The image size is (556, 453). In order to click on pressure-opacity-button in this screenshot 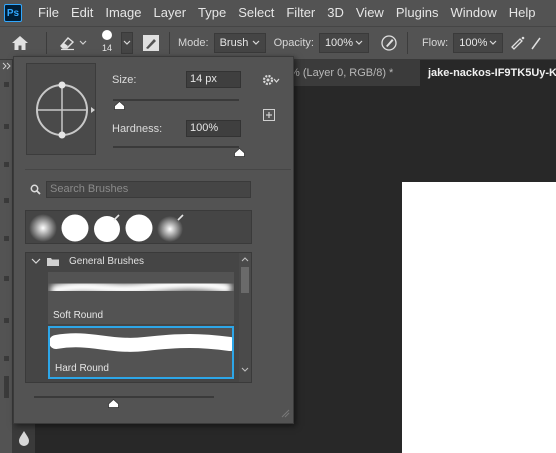, I will do `click(389, 43)`.